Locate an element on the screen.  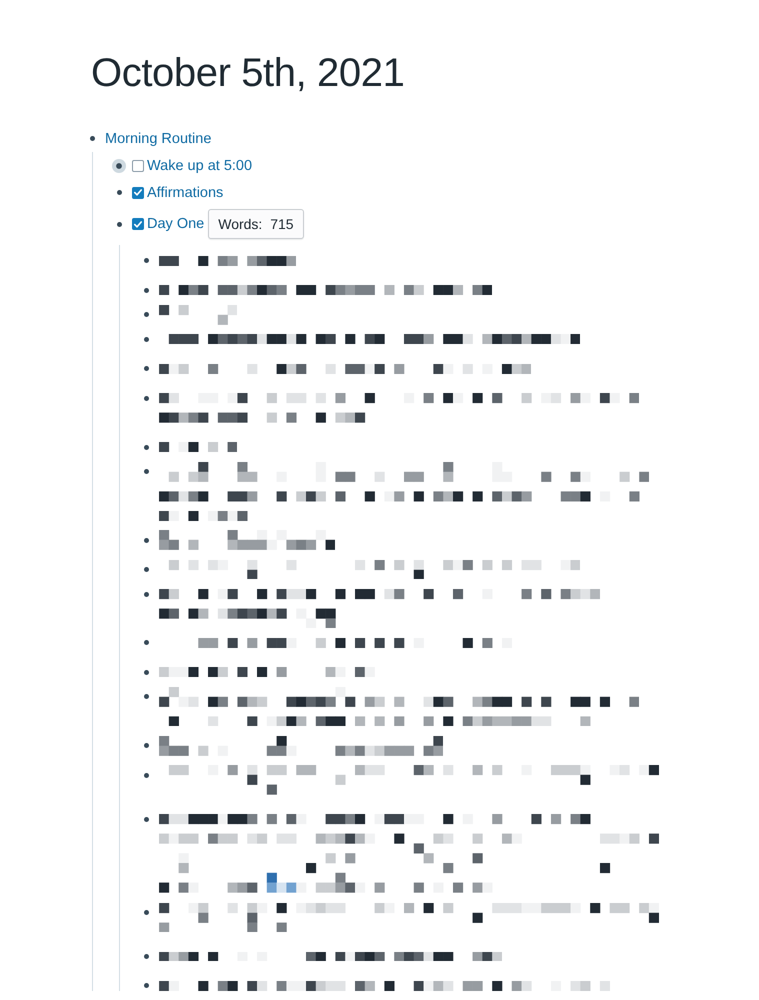
word-count-badge: Words: 715 is located at coordinates (256, 224).